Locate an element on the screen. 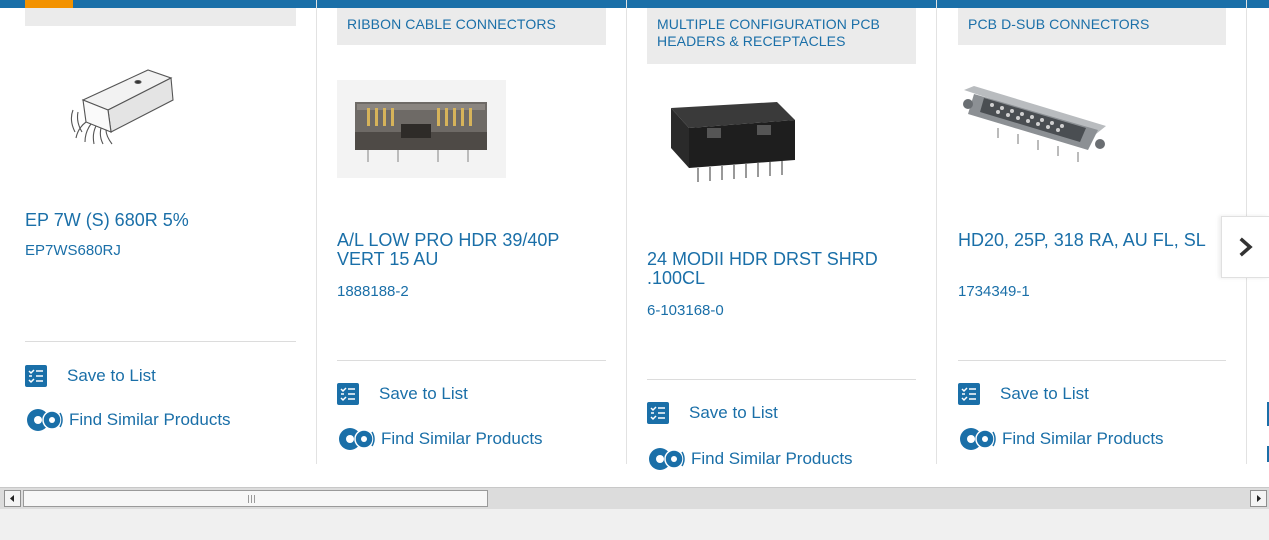 Image resolution: width=1269 pixels, height=540 pixels. category-banner: PCB D-SUB CONNECTORS is located at coordinates (1092, 26).